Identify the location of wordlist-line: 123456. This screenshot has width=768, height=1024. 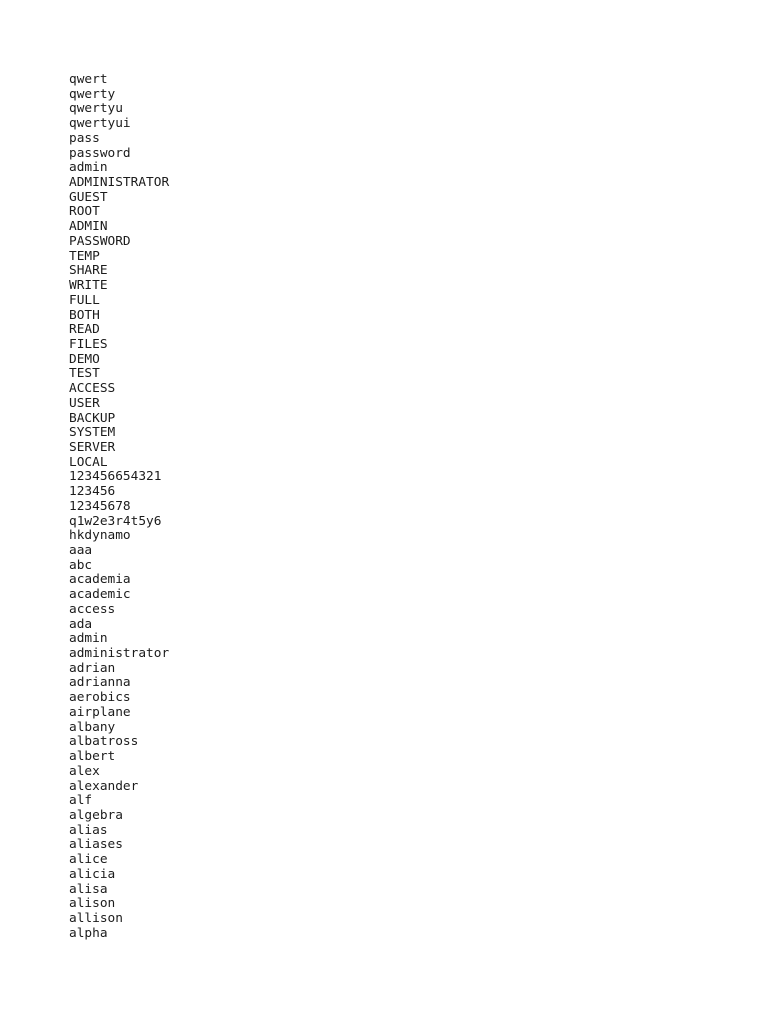
(92, 492).